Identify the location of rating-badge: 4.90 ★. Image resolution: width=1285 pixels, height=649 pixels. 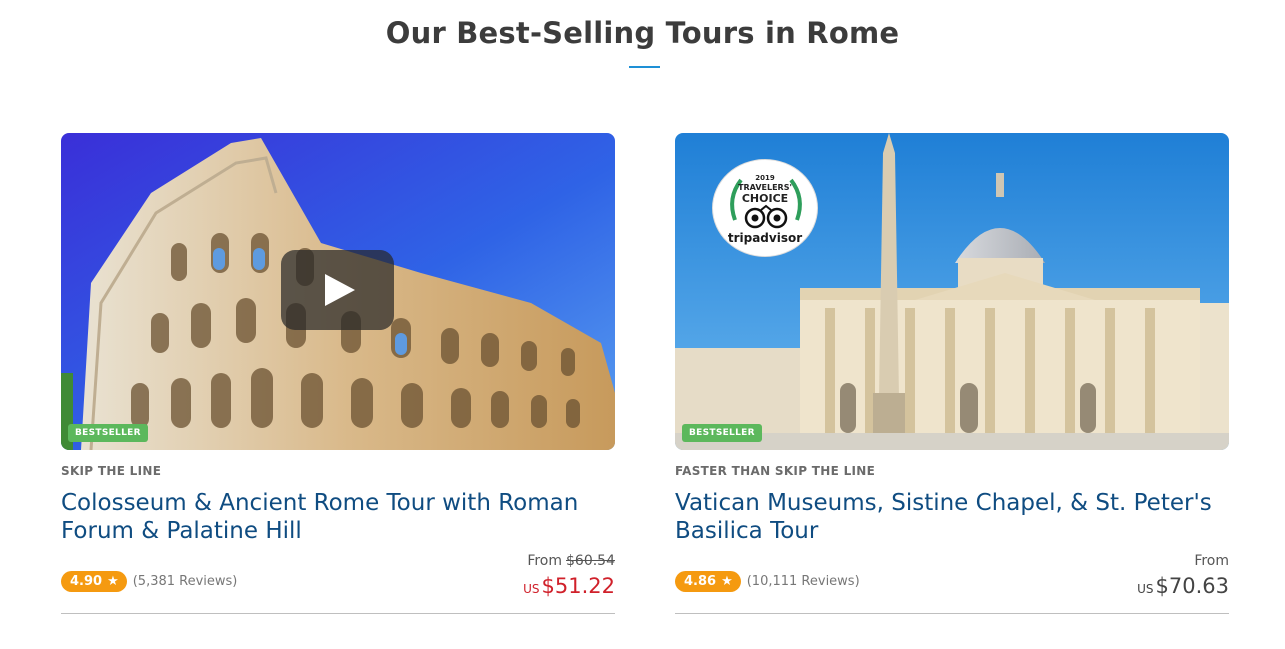
(94, 581).